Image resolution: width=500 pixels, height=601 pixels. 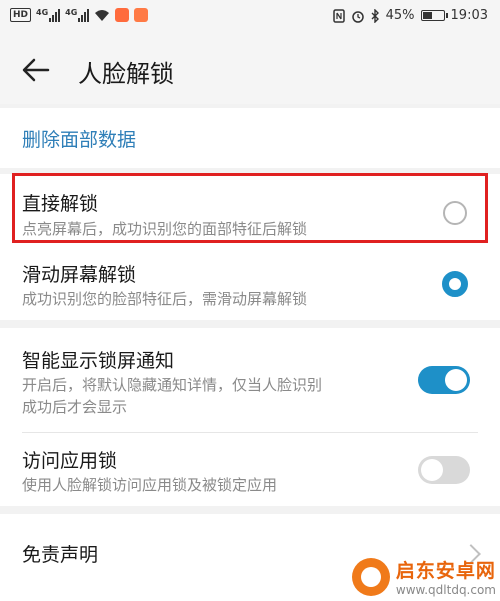 I want to click on radio-swipe-unlock, so click(x=455, y=284).